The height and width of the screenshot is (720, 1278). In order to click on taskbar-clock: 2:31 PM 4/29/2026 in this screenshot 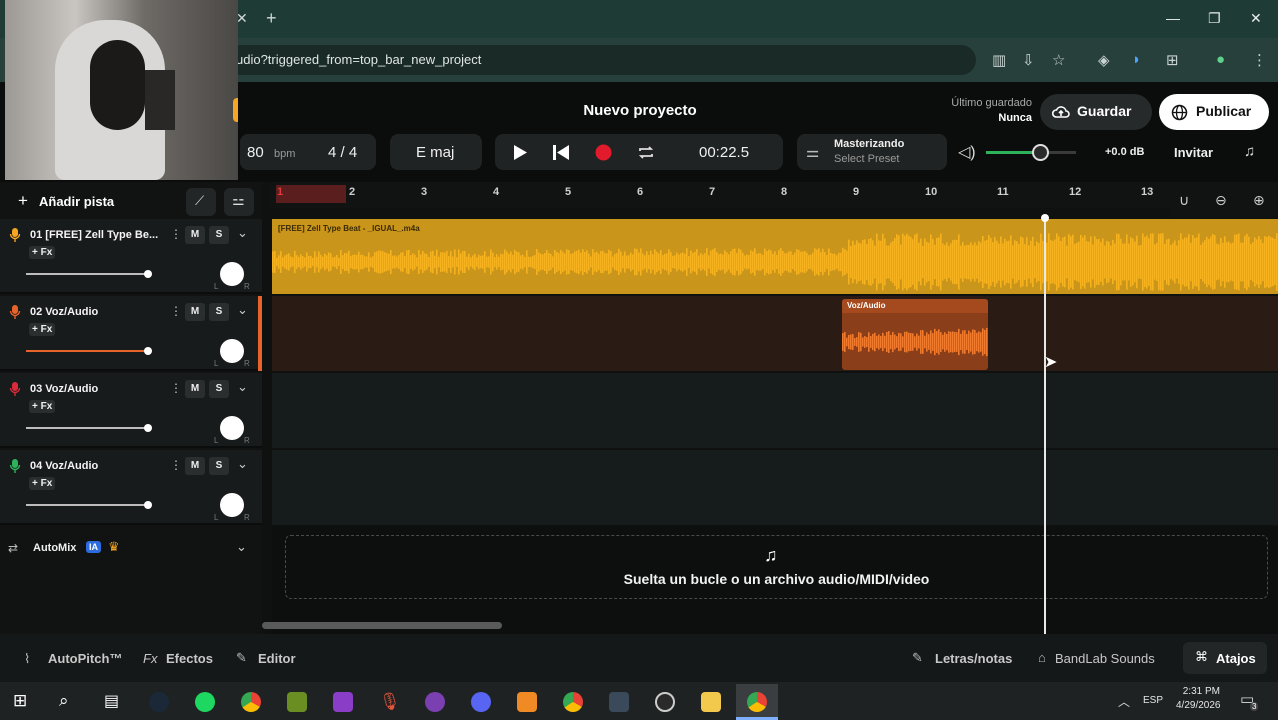, I will do `click(1198, 698)`.